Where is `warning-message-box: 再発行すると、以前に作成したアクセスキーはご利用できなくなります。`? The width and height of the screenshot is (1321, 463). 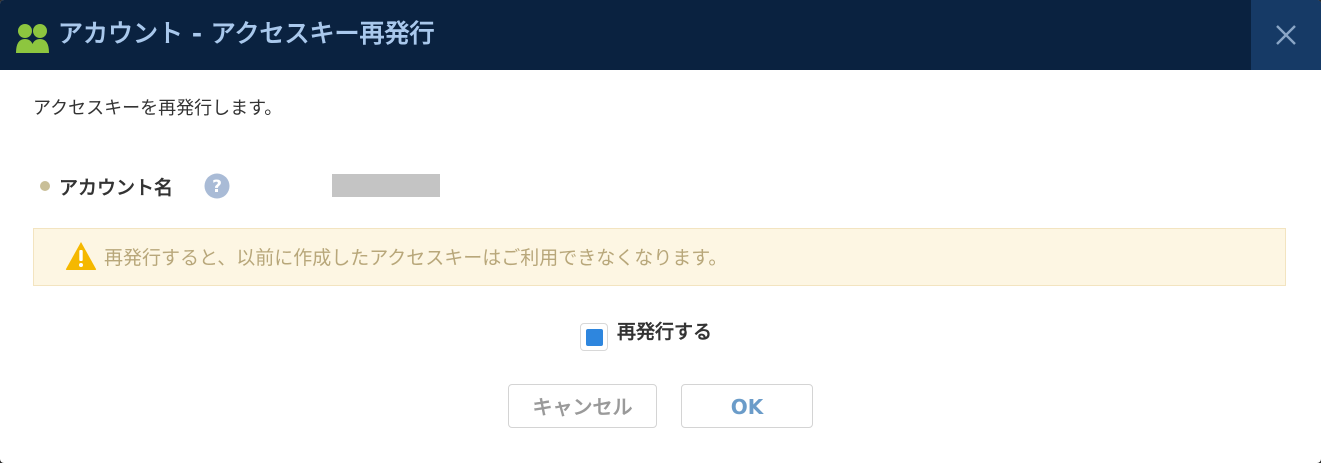 warning-message-box: 再発行すると、以前に作成したアクセスキーはご利用できなくなります。 is located at coordinates (659, 257).